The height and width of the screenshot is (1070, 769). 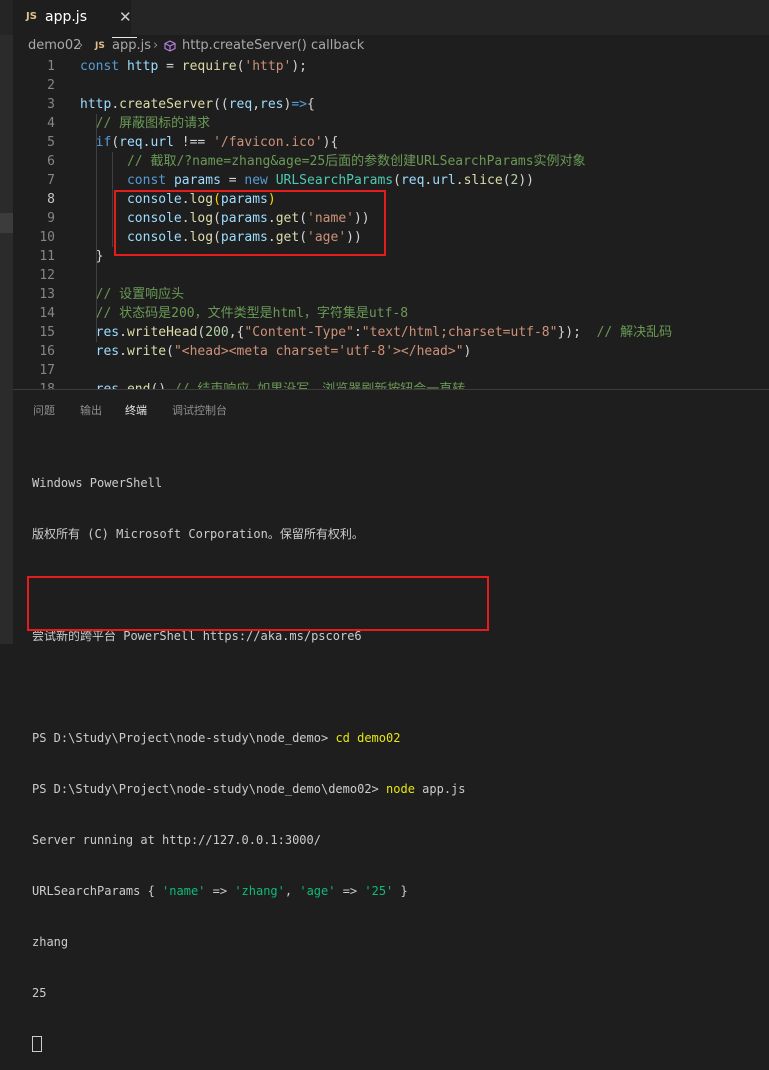 What do you see at coordinates (51, 199) in the screenshot?
I see `line-number: 8` at bounding box center [51, 199].